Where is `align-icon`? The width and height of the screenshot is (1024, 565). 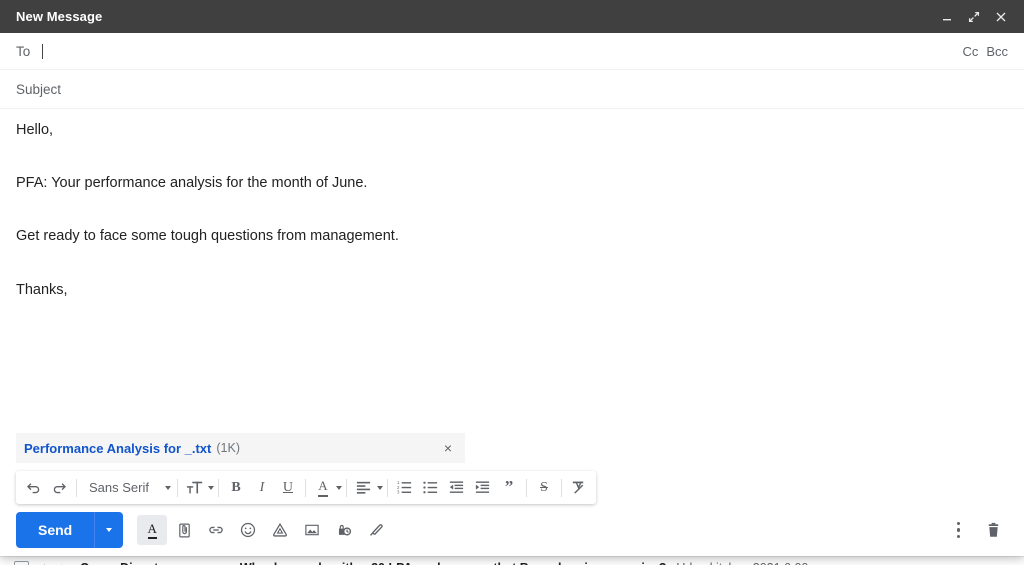
align-icon is located at coordinates (364, 488).